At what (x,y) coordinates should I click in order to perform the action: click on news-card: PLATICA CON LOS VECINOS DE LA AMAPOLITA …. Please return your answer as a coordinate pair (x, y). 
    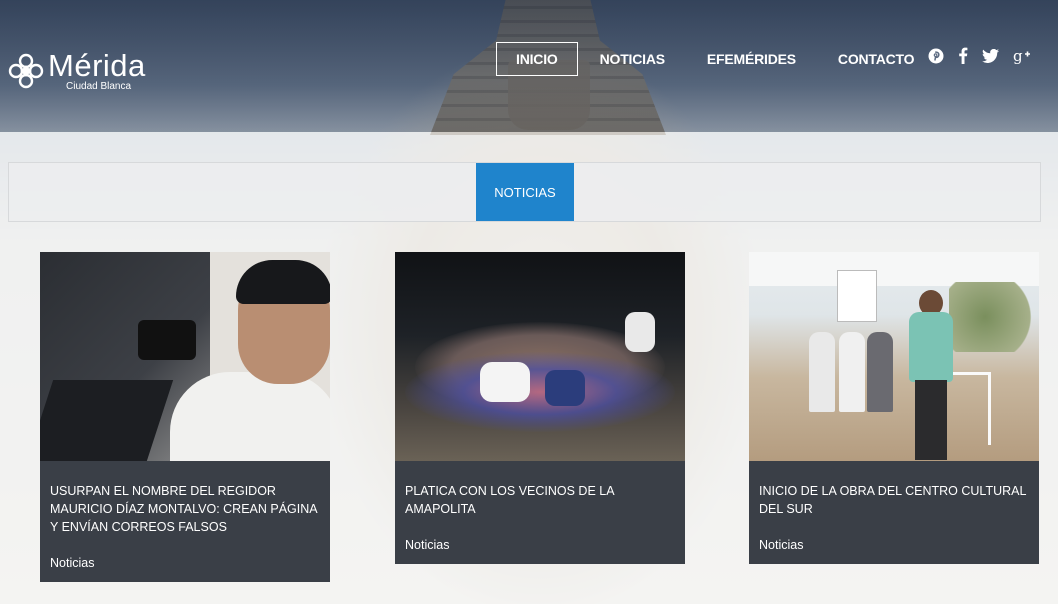
    Looking at the image, I should click on (540, 408).